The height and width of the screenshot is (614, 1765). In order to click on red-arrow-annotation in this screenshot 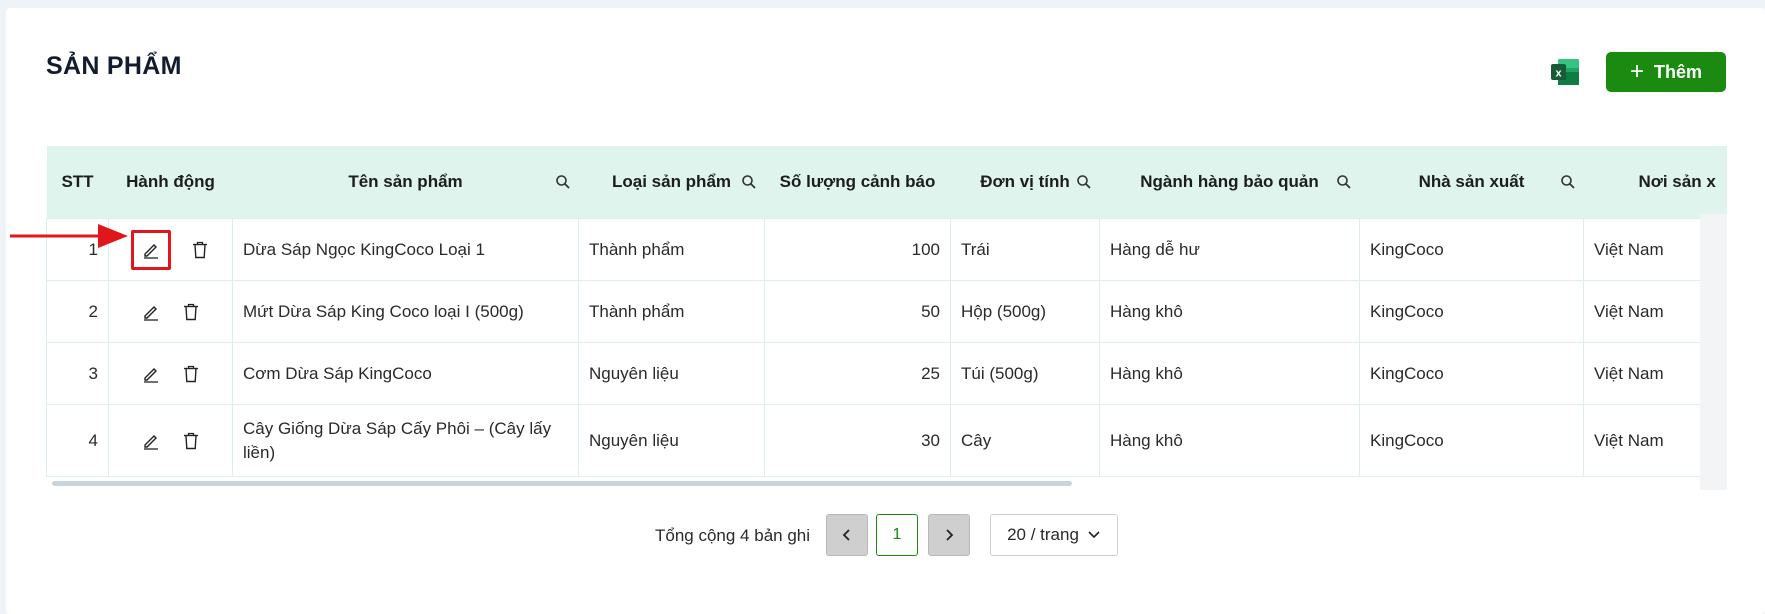, I will do `click(69, 236)`.